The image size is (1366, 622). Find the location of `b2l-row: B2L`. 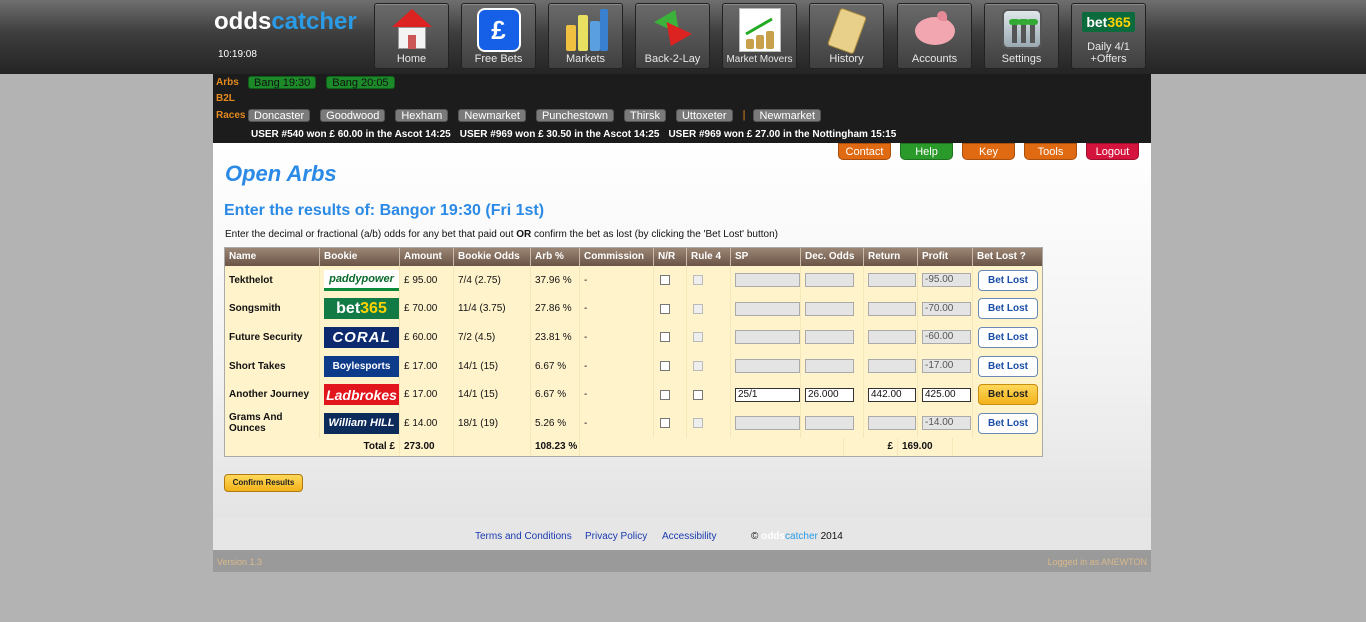

b2l-row: B2L is located at coordinates (225, 98).